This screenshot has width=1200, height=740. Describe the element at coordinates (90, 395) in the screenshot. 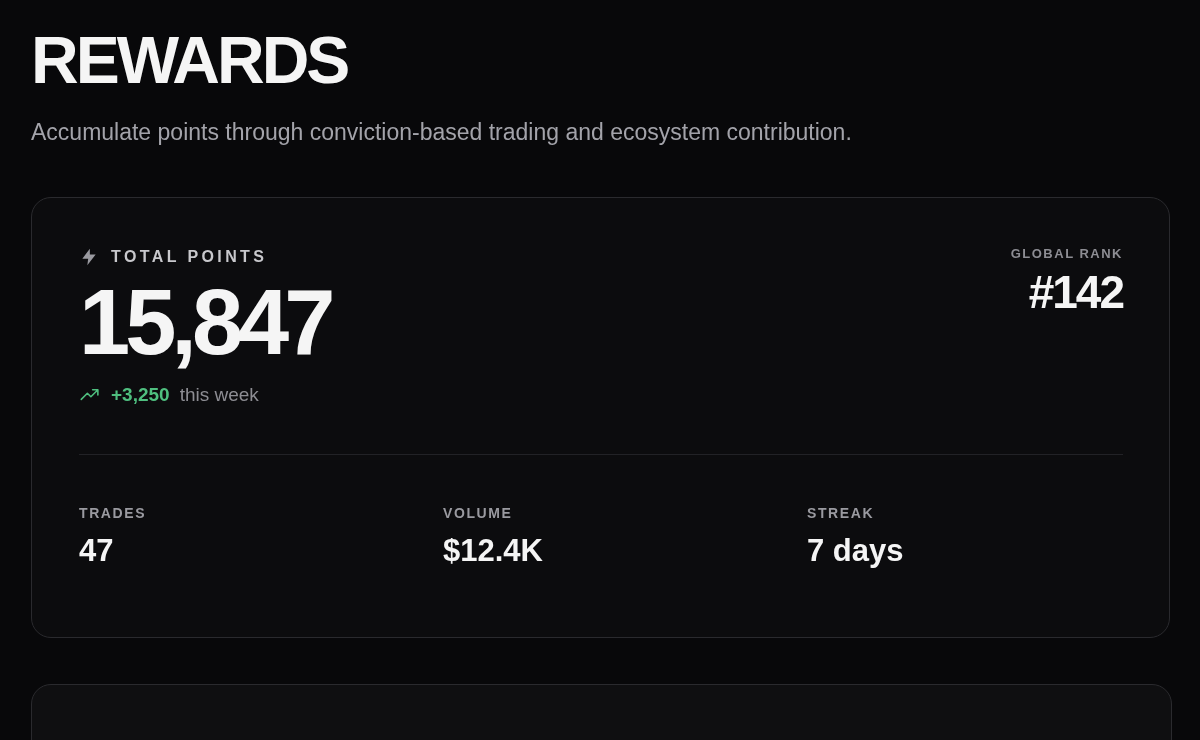

I see `trend-up-icon` at that location.